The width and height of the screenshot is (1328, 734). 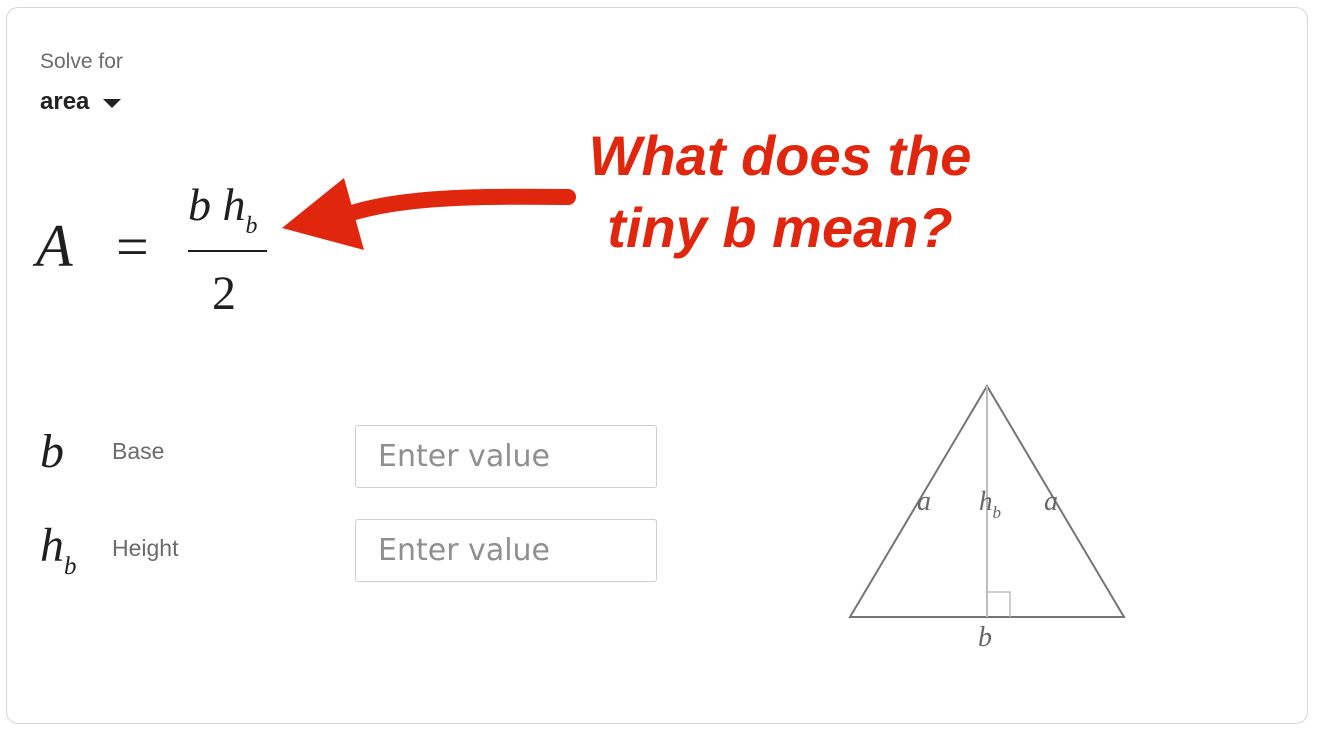 I want to click on numerator-subscript: b, so click(x=251, y=225).